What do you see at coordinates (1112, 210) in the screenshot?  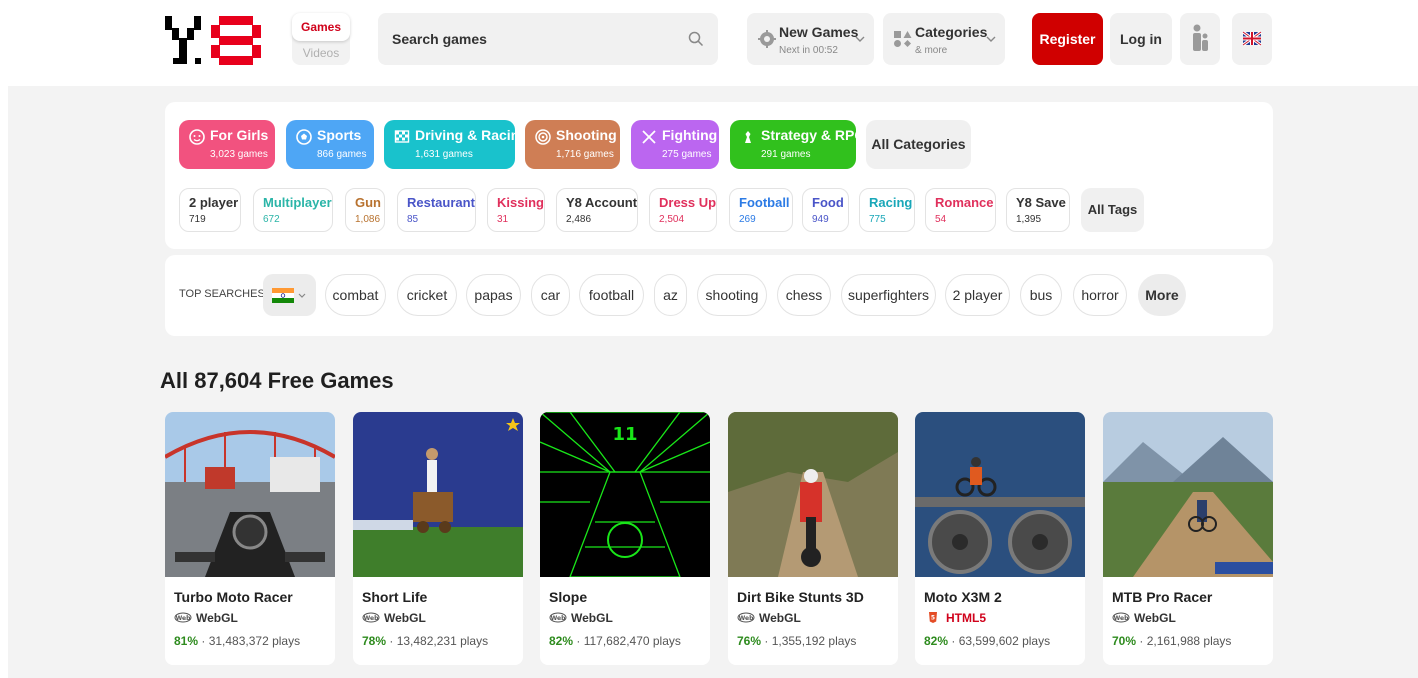 I see `all-tags-button: All Tags` at bounding box center [1112, 210].